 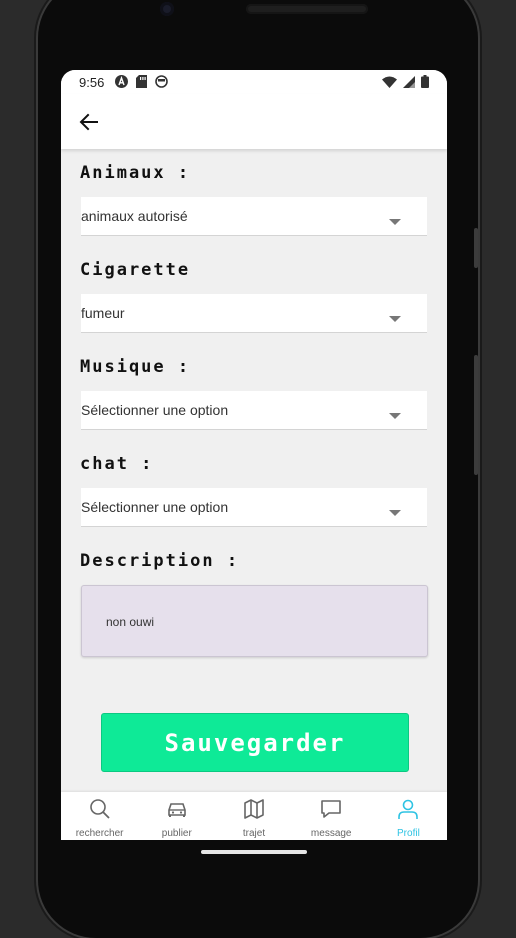 I want to click on description-textarea: non ouwi, so click(x=254, y=621).